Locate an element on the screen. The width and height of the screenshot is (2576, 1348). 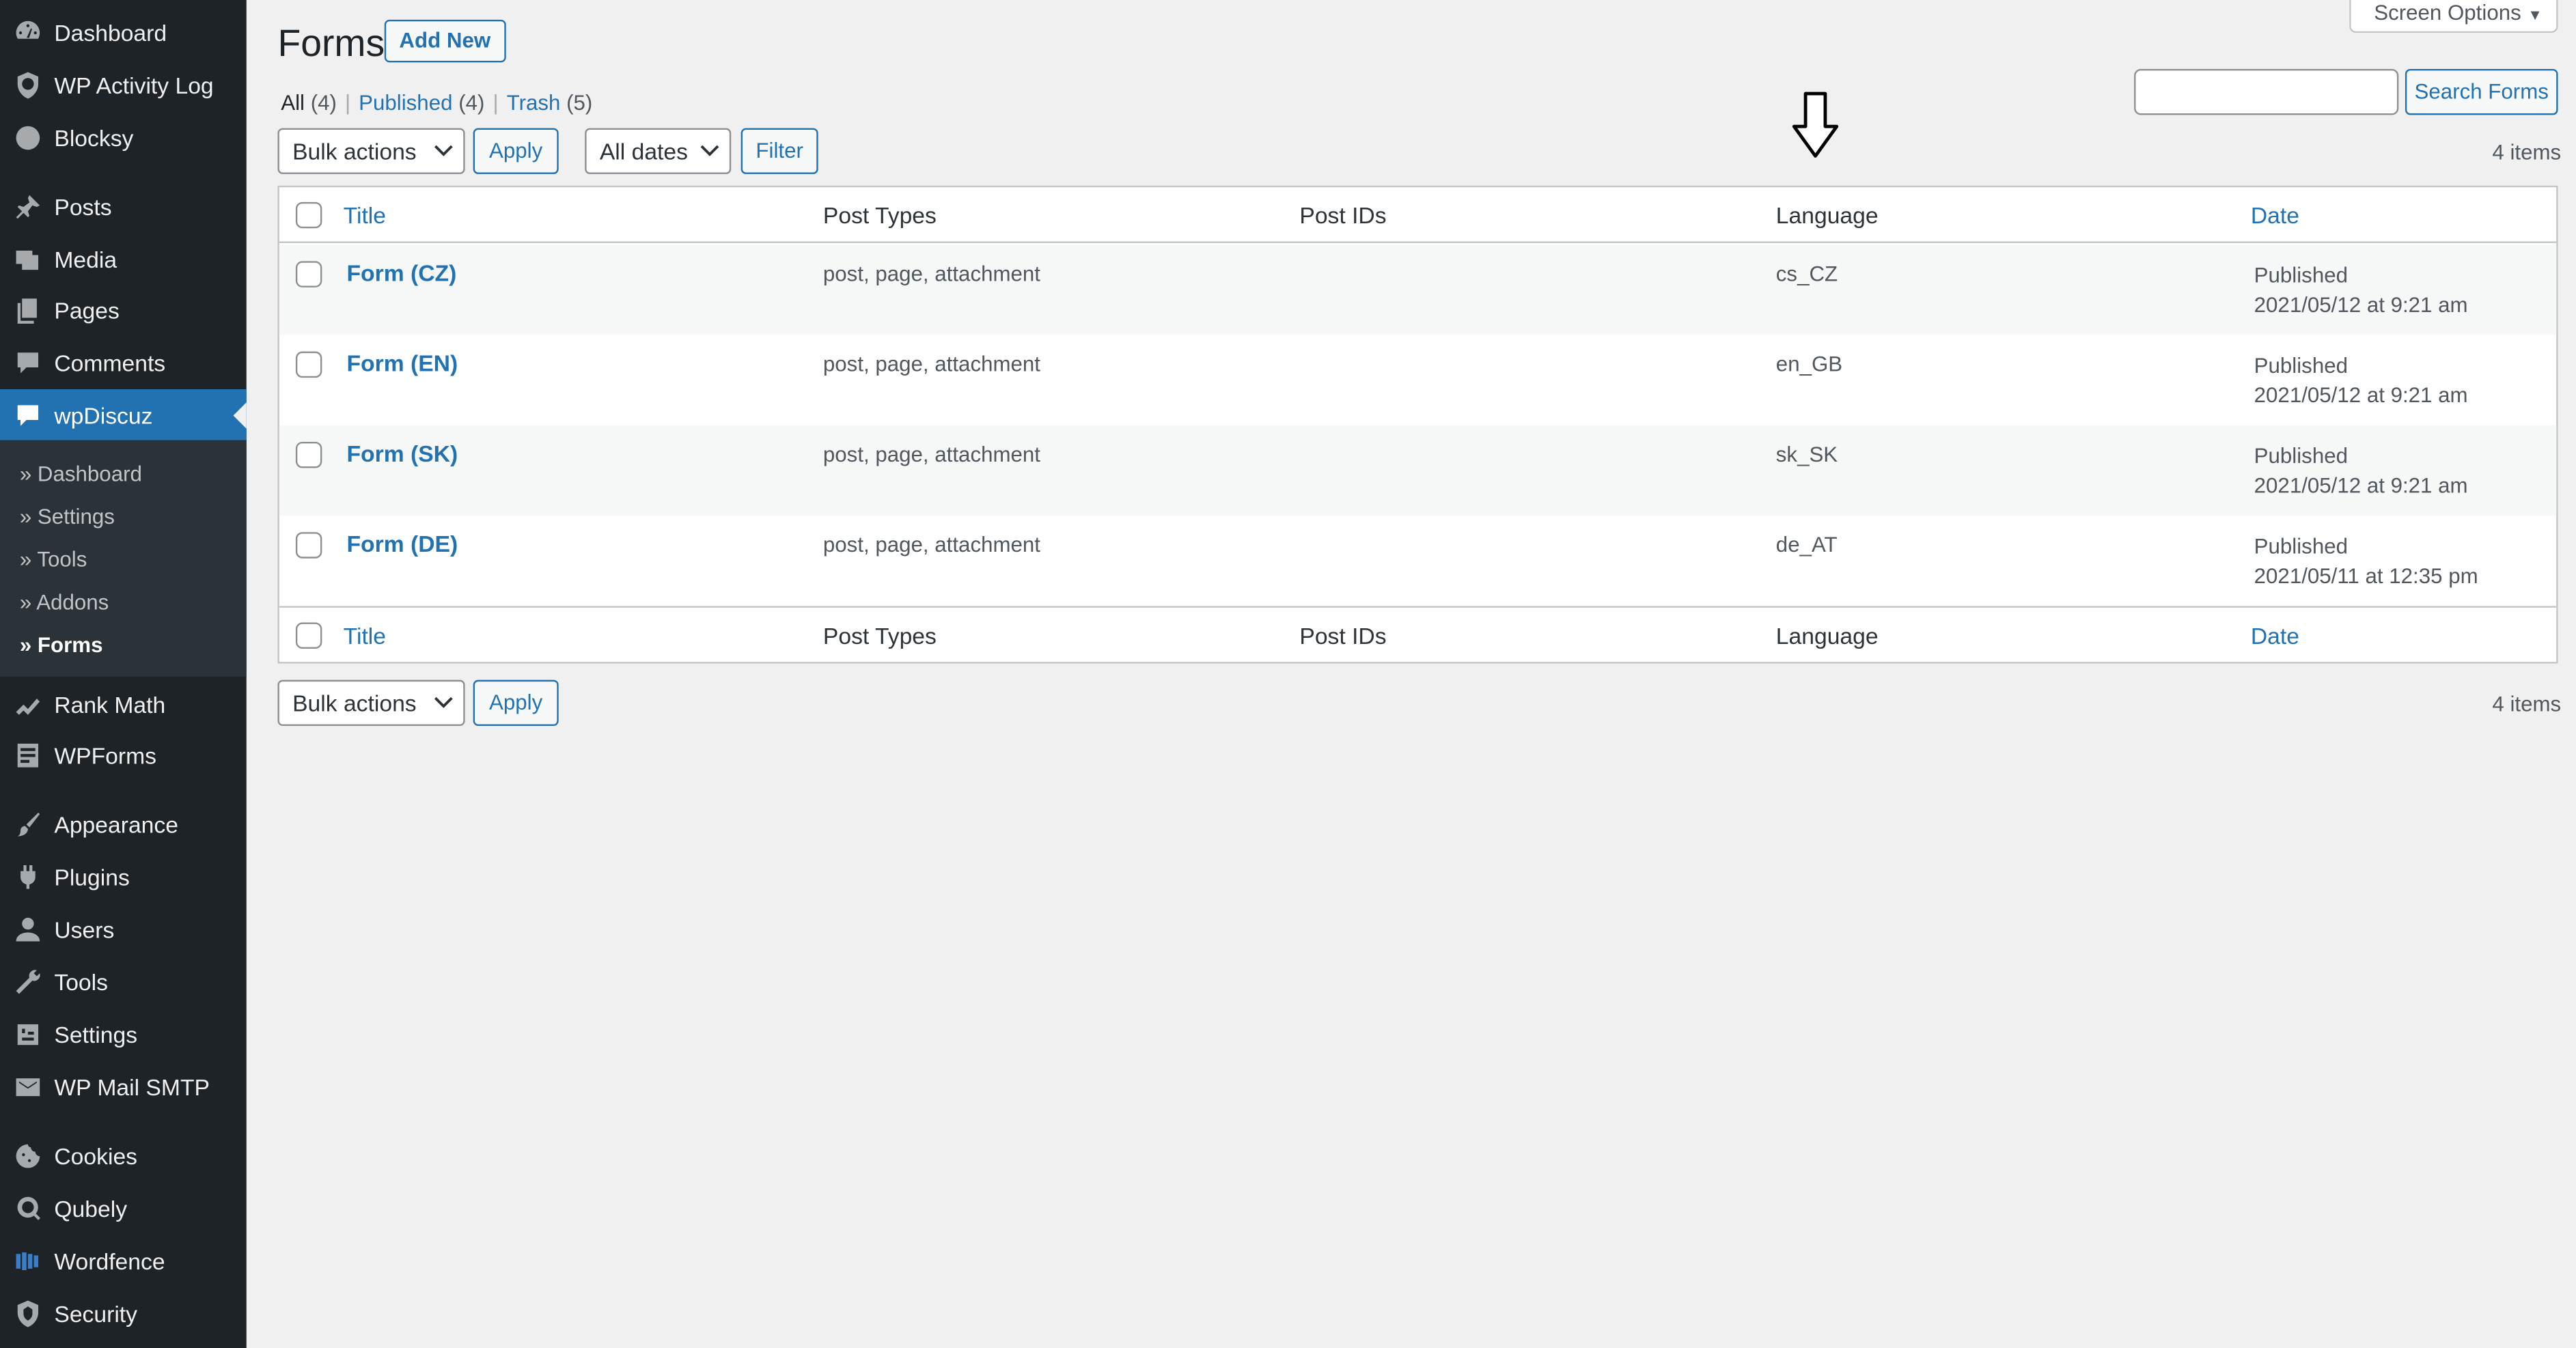
submenu-item-forms: » Forms is located at coordinates (61, 645).